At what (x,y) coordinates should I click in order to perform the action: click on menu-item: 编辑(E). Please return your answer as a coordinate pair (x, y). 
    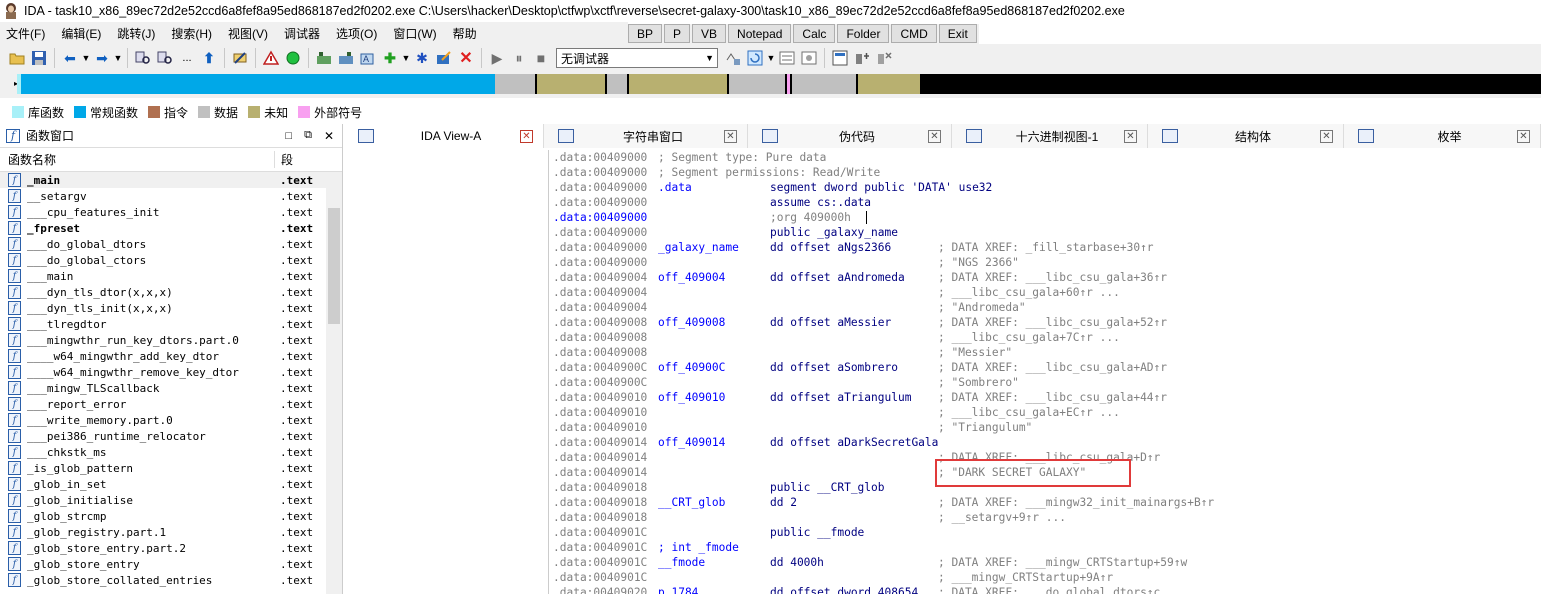
    Looking at the image, I should click on (81, 33).